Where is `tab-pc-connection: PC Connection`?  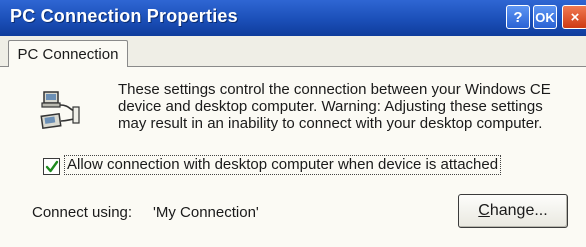 tab-pc-connection: PC Connection is located at coordinates (68, 53).